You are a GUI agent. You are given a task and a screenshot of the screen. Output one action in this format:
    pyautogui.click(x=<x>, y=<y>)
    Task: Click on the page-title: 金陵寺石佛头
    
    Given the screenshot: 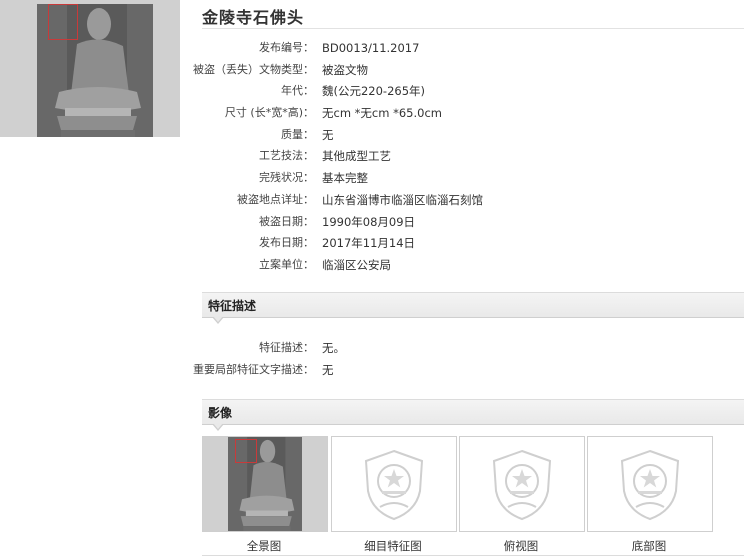 What is the action you would take?
    pyautogui.click(x=253, y=17)
    